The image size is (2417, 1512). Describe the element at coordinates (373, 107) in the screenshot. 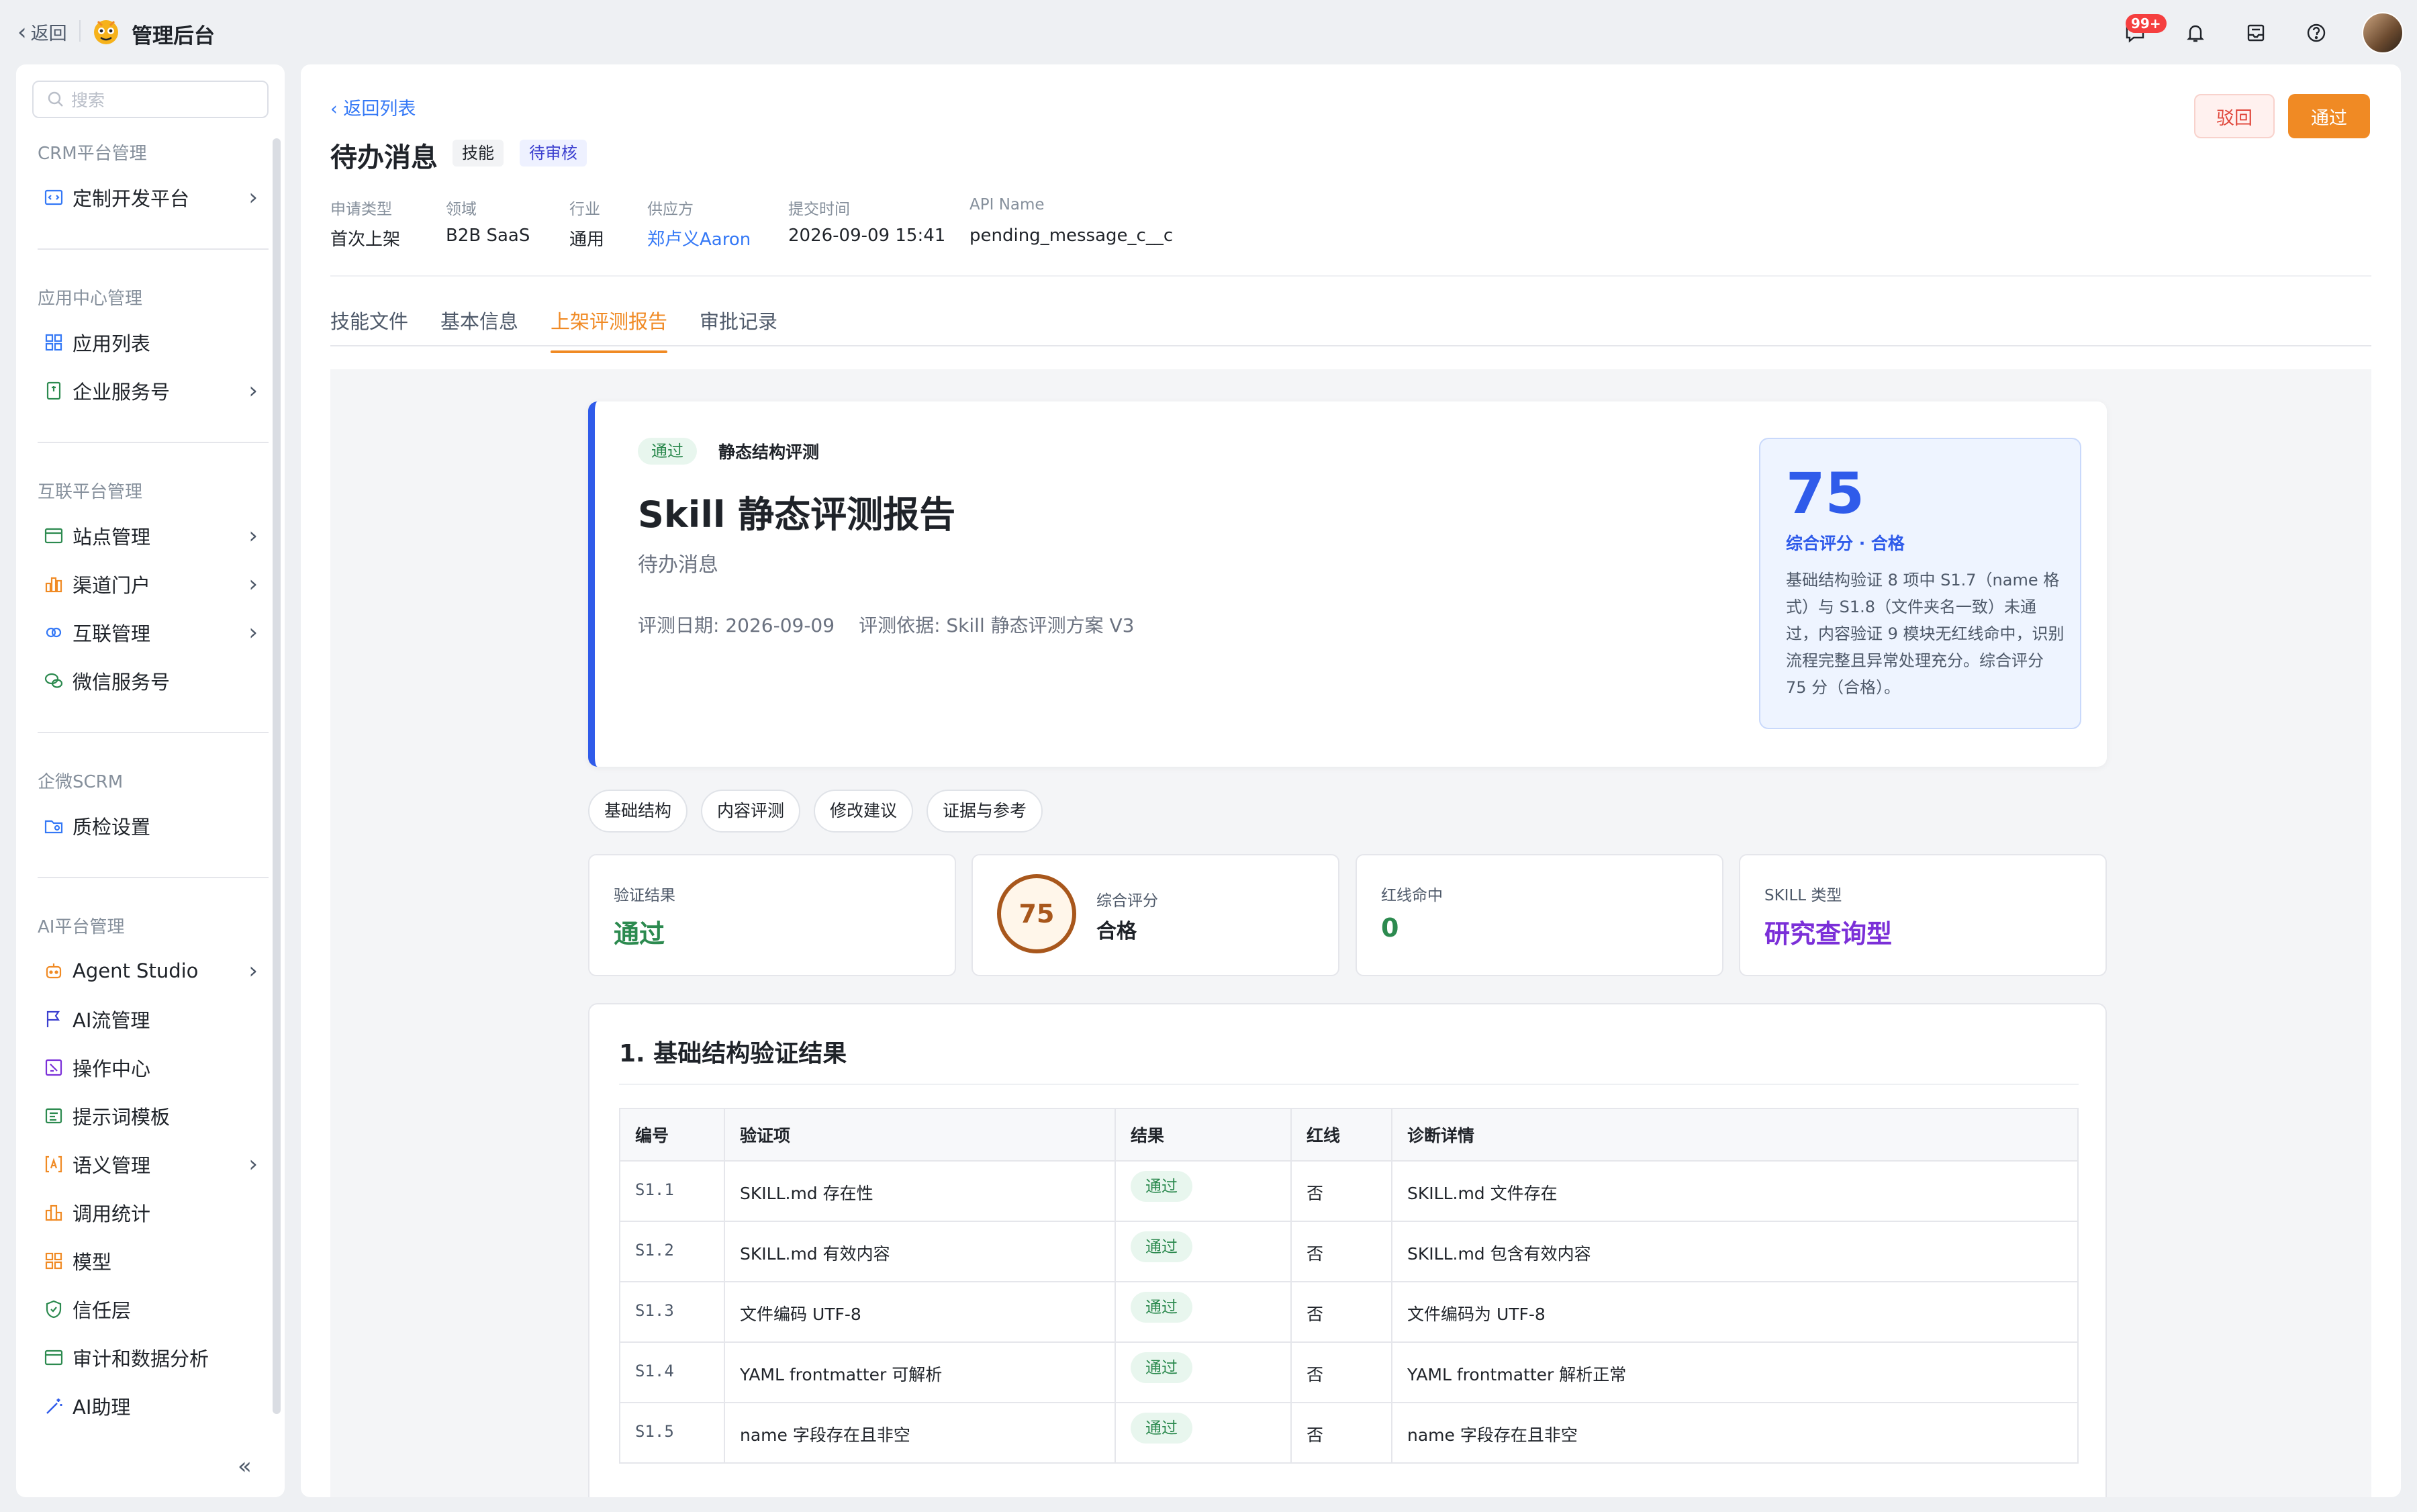

I see `back-to-list-link: ‹ 返回列表` at that location.